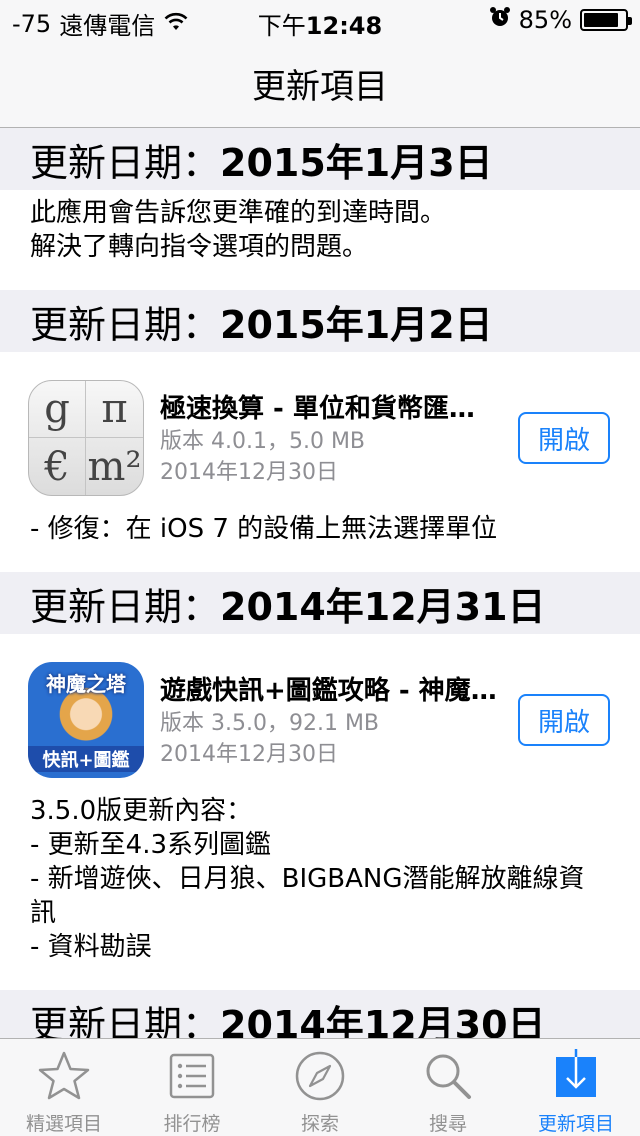 The image size is (640, 1136). Describe the element at coordinates (264, 529) in the screenshot. I see `note-line: - 修復：在 iOS 7 的設備上無法選擇單位` at that location.